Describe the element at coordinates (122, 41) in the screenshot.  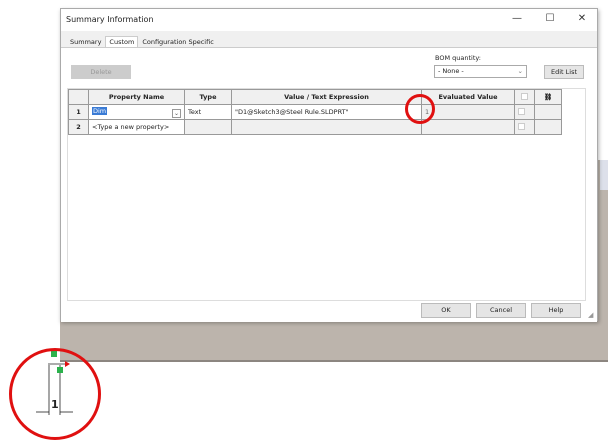
I see `tab-custom: Custom` at that location.